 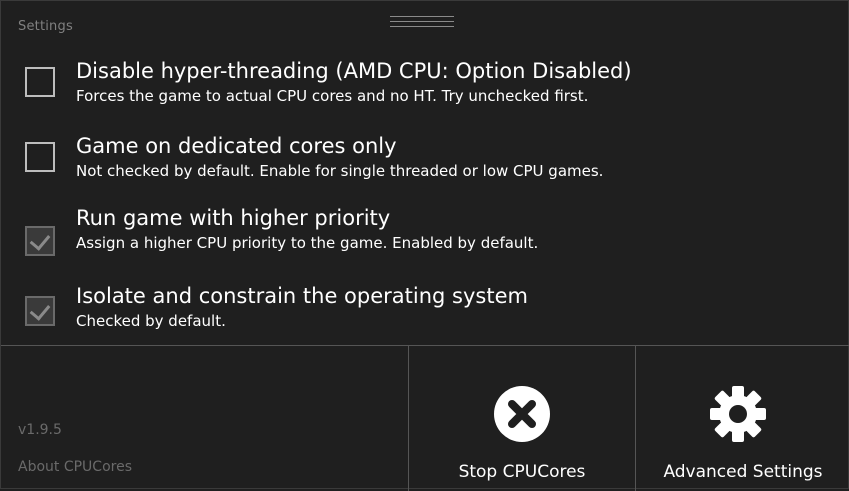 What do you see at coordinates (151, 321) in the screenshot?
I see `option-description: Checked by default.` at bounding box center [151, 321].